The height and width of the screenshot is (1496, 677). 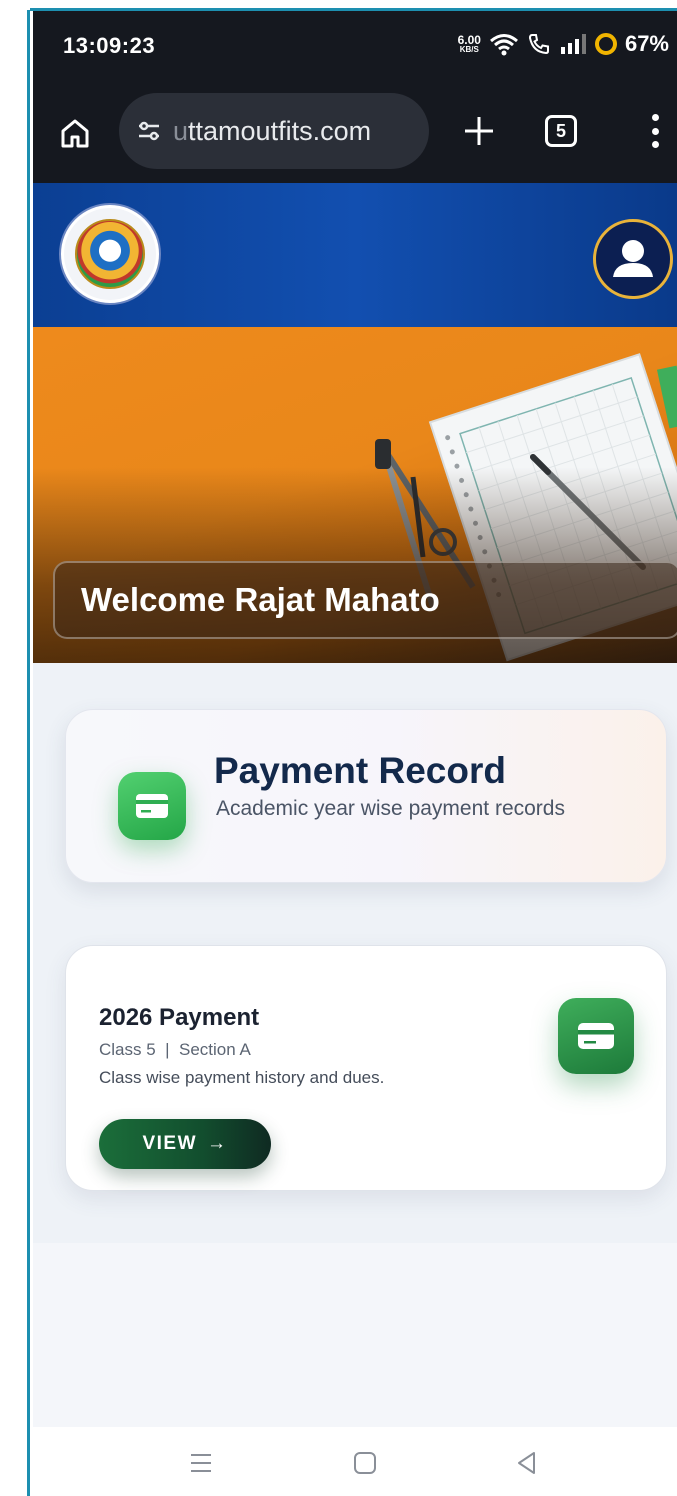 I want to click on recents-icon, so click(x=201, y=1463).